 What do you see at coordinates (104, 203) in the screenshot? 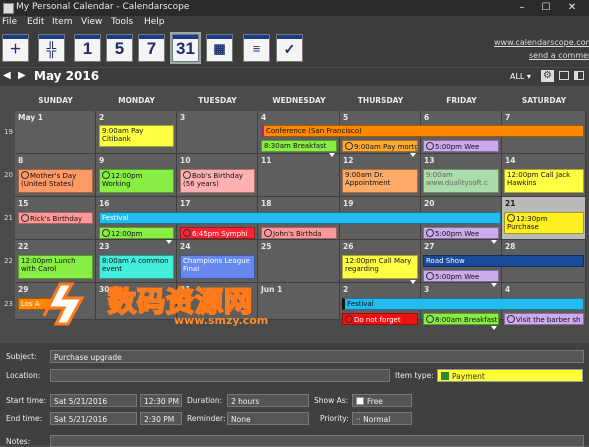
I see `date-number: 16` at bounding box center [104, 203].